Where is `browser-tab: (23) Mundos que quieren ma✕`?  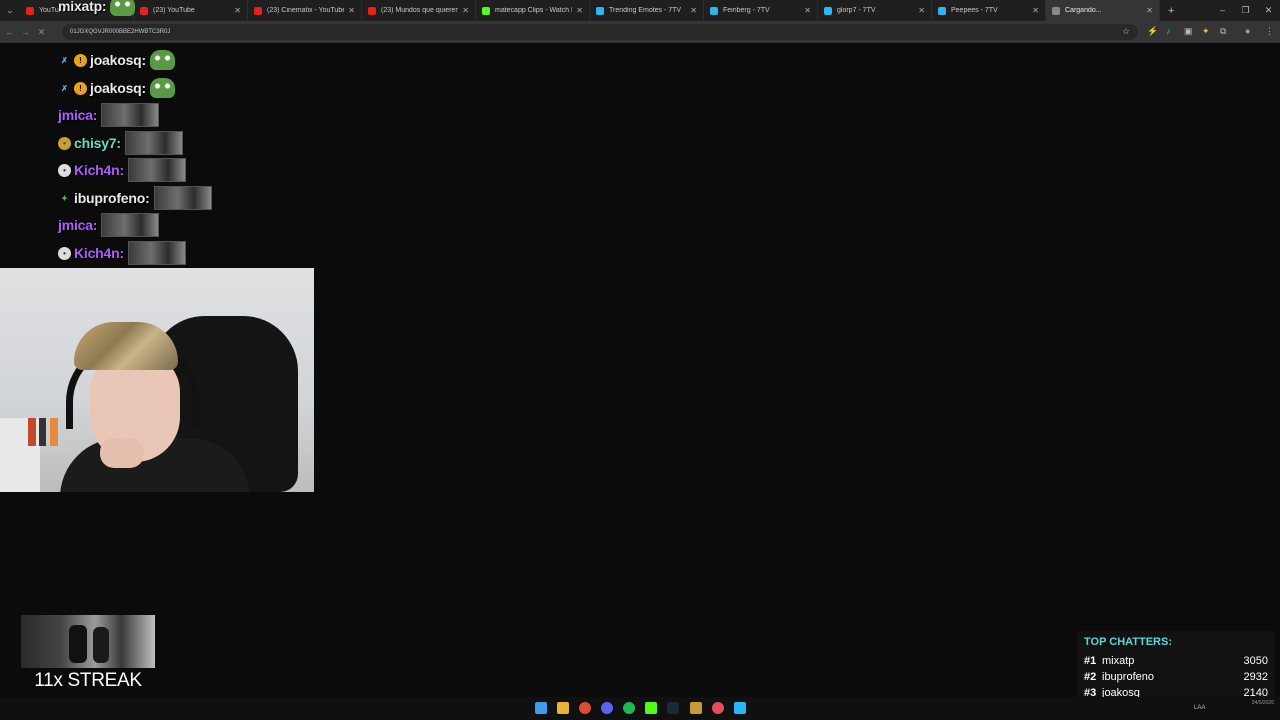 browser-tab: (23) Mundos que quieren ma✕ is located at coordinates (419, 10).